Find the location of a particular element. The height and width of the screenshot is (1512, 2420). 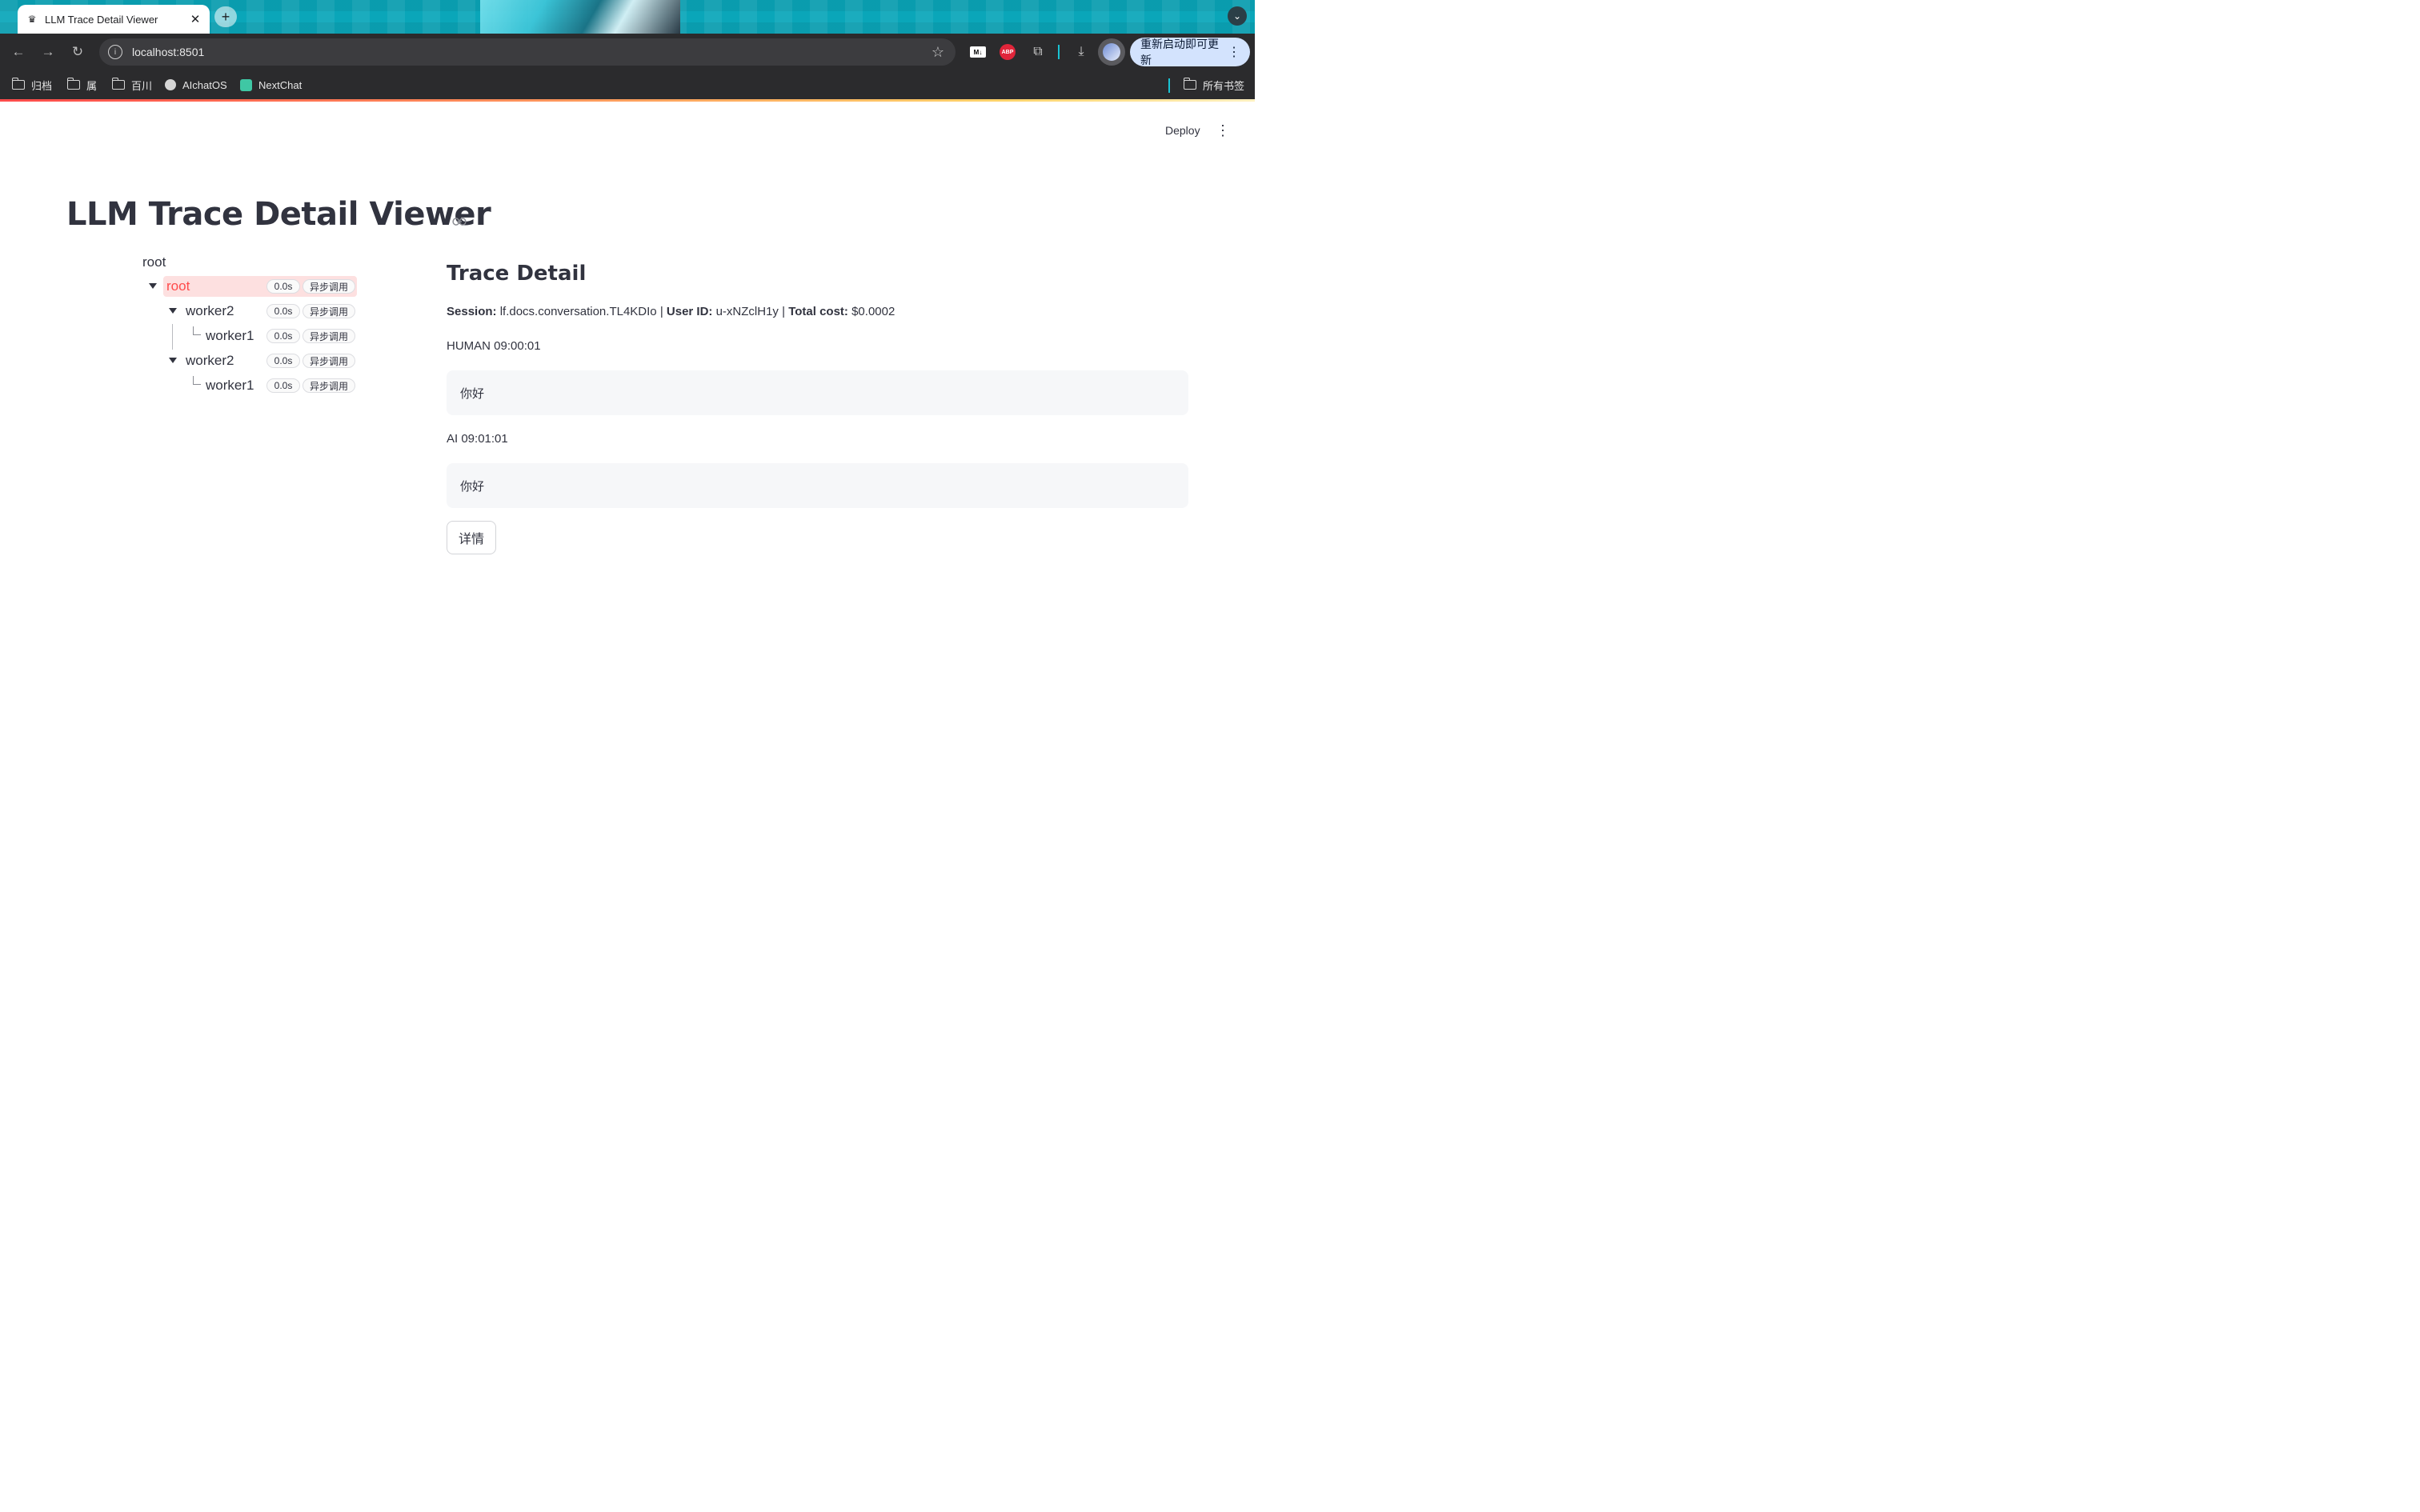

bookmarks-divider is located at coordinates (1169, 85).